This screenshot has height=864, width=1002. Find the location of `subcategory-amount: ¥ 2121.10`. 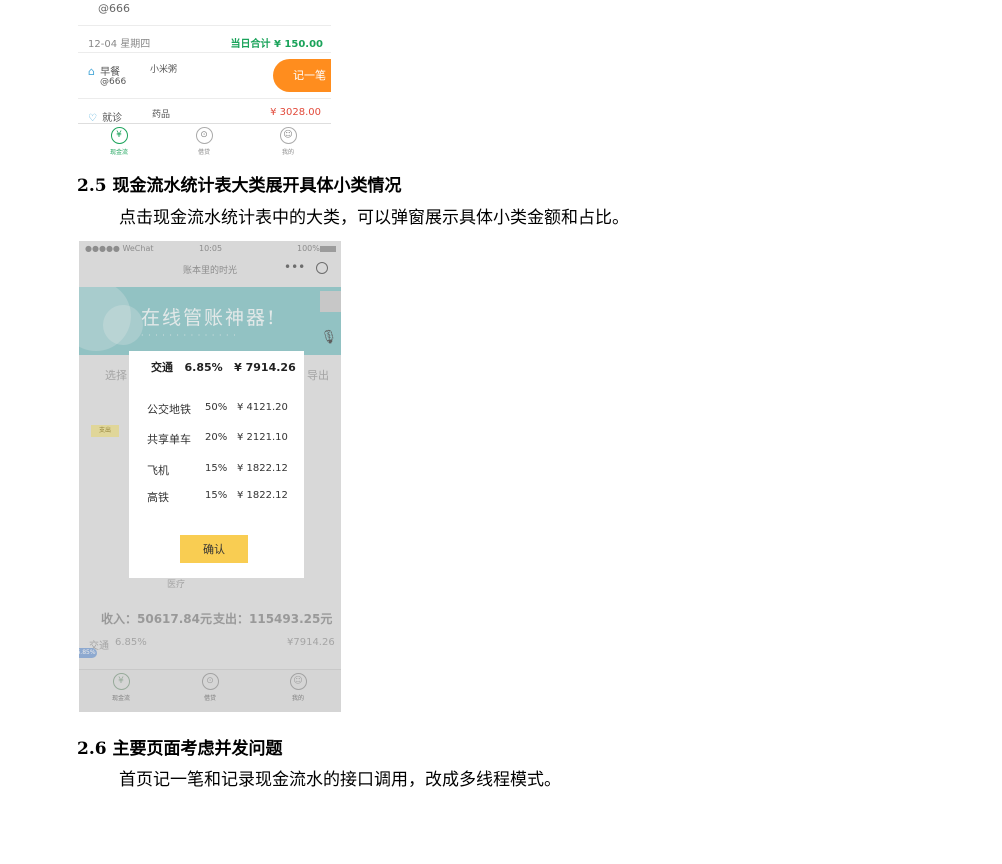

subcategory-amount: ¥ 2121.10 is located at coordinates (262, 437).